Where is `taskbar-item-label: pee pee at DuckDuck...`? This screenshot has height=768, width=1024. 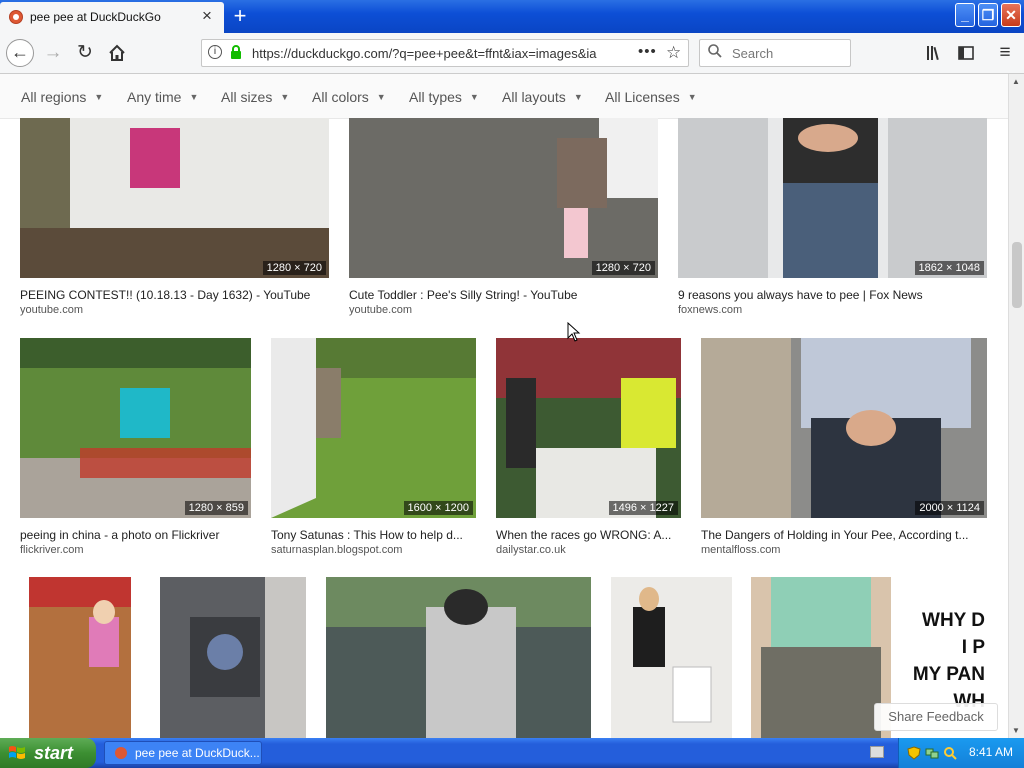
taskbar-item-label: pee pee at DuckDuck... is located at coordinates (197, 753).